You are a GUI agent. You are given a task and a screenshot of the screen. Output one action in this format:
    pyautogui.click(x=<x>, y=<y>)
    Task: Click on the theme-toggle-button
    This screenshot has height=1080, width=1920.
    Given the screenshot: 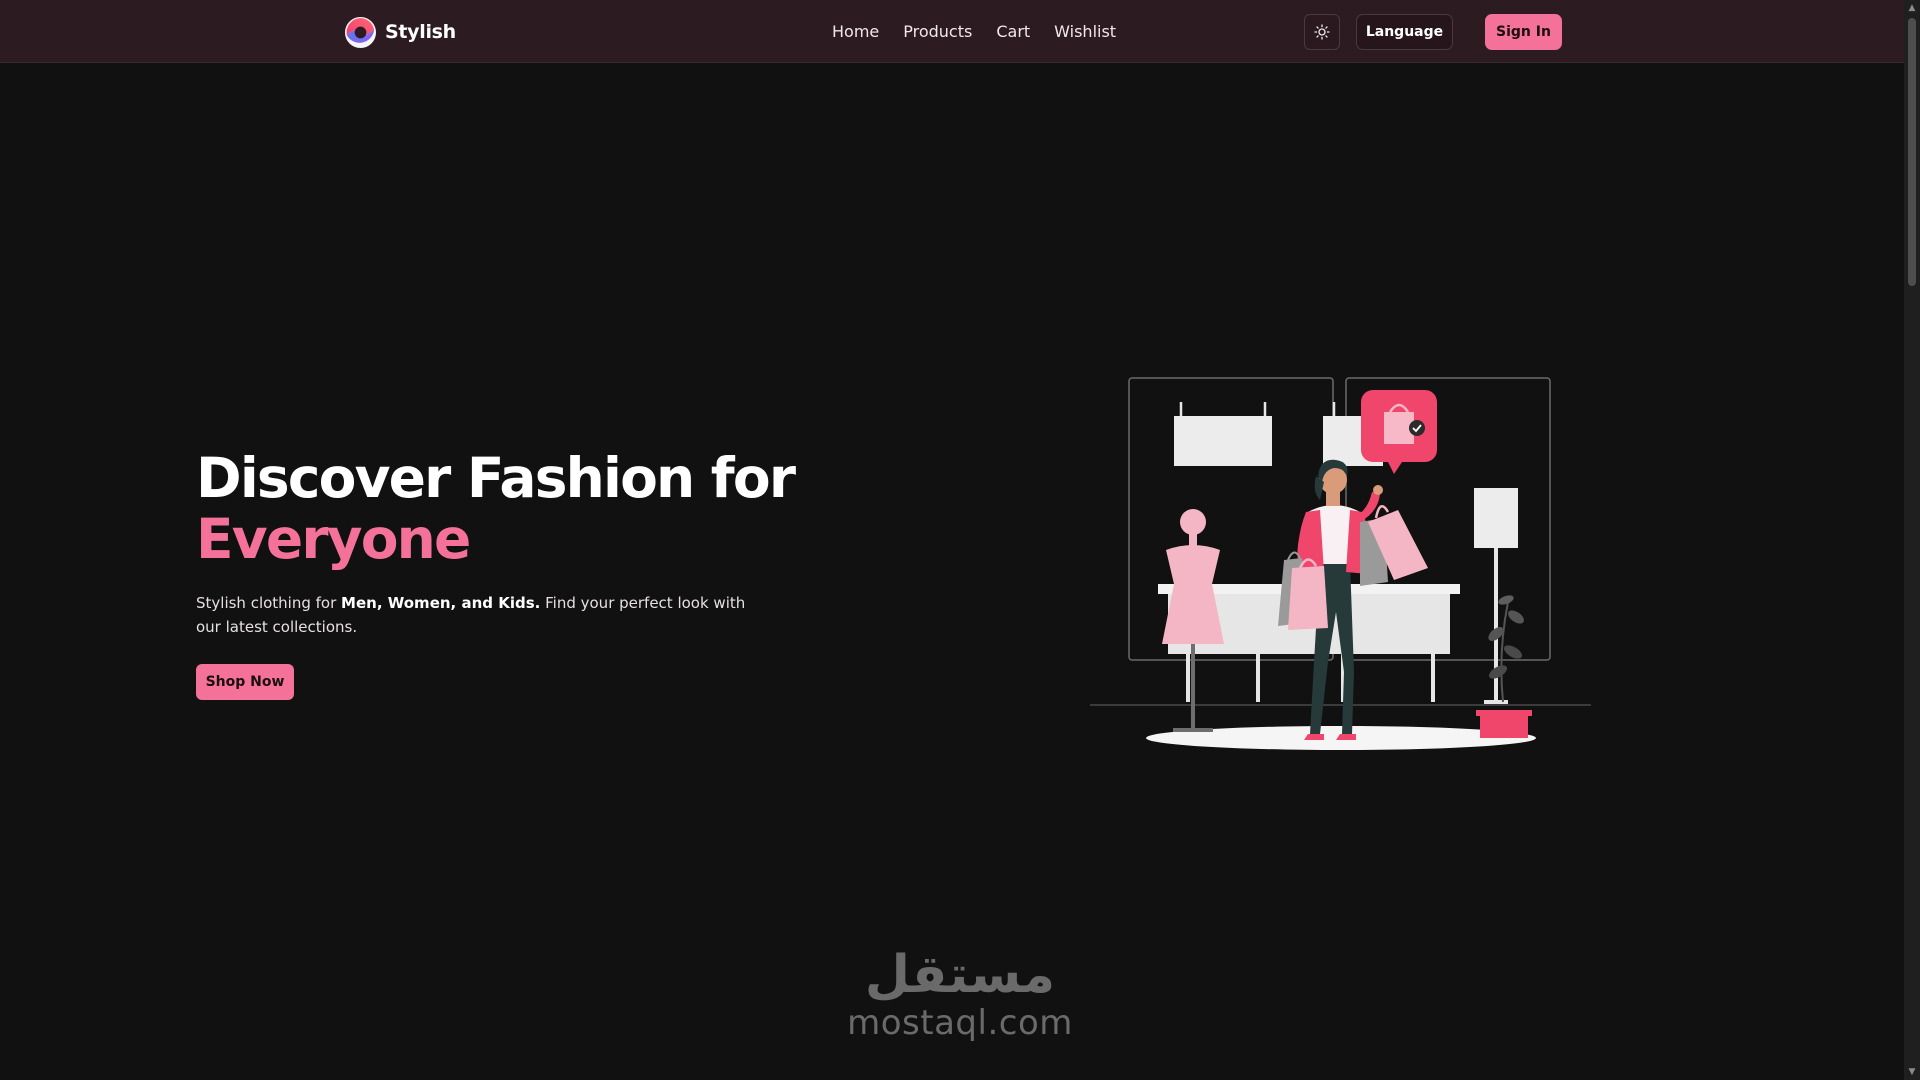 What is the action you would take?
    pyautogui.click(x=1322, y=32)
    